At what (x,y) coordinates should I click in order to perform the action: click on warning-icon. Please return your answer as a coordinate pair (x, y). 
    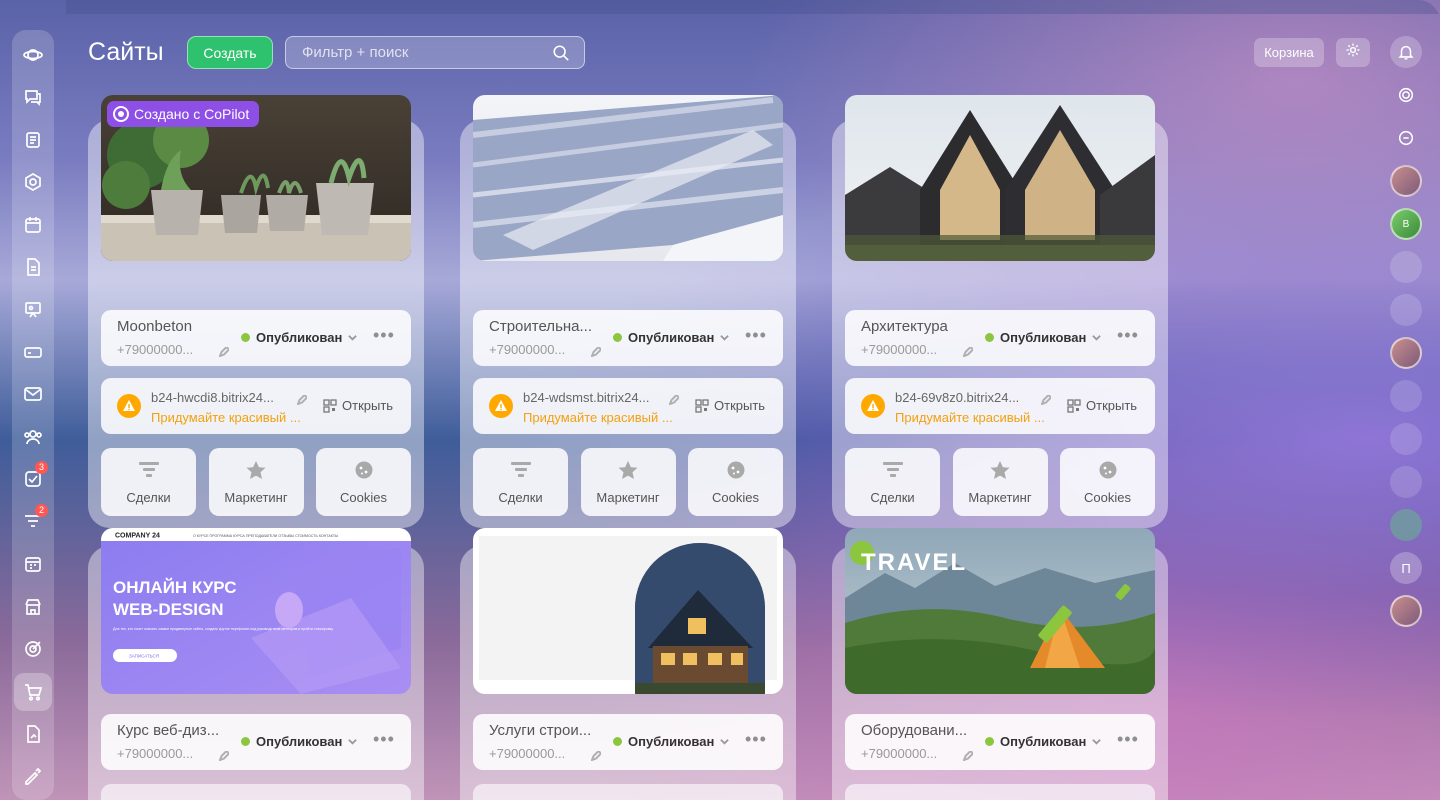
    Looking at the image, I should click on (501, 406).